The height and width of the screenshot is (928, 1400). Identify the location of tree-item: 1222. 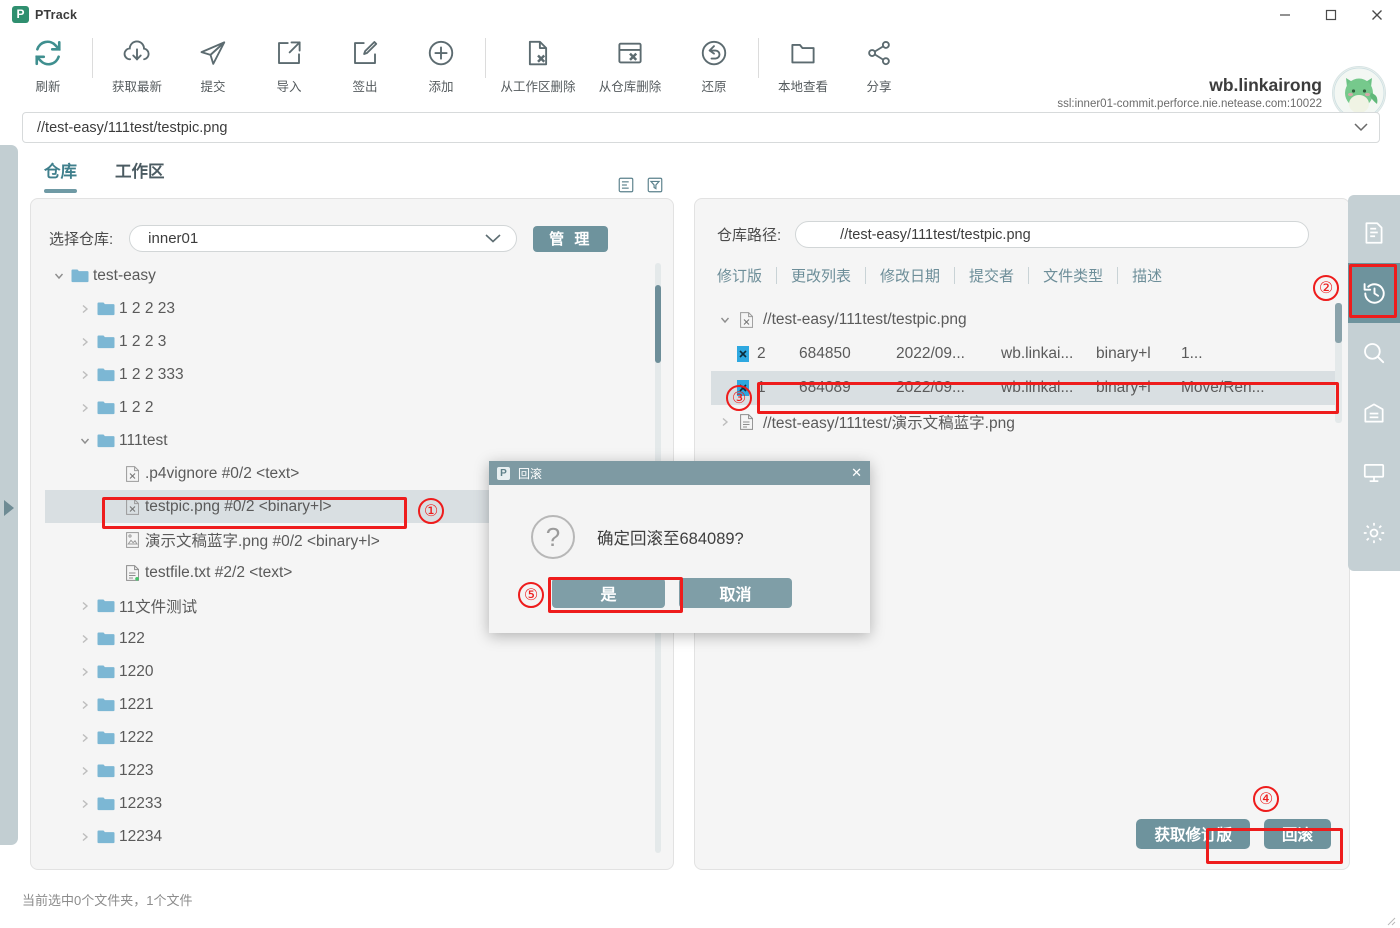
(353, 737).